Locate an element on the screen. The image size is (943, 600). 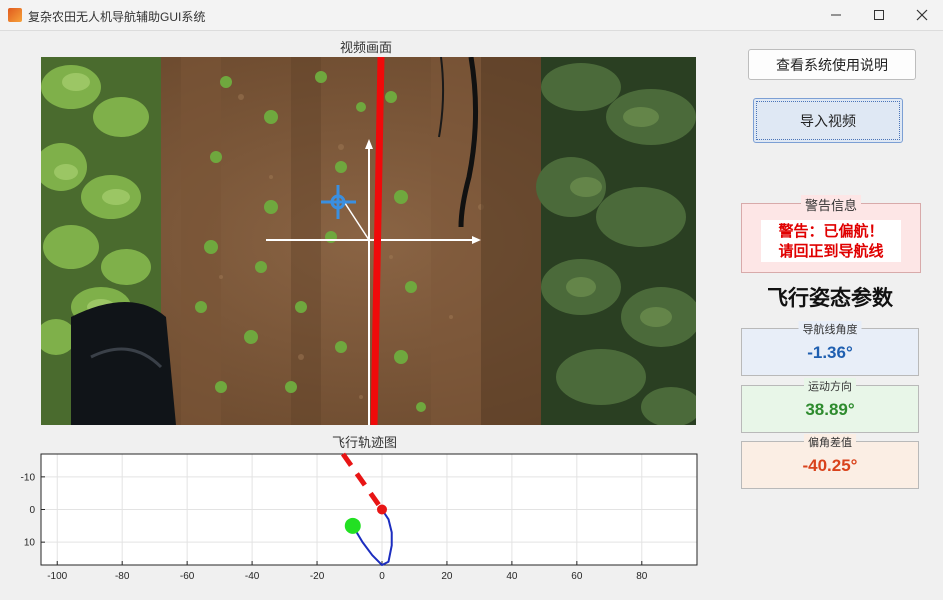
close-icon is located at coordinates (922, 15).